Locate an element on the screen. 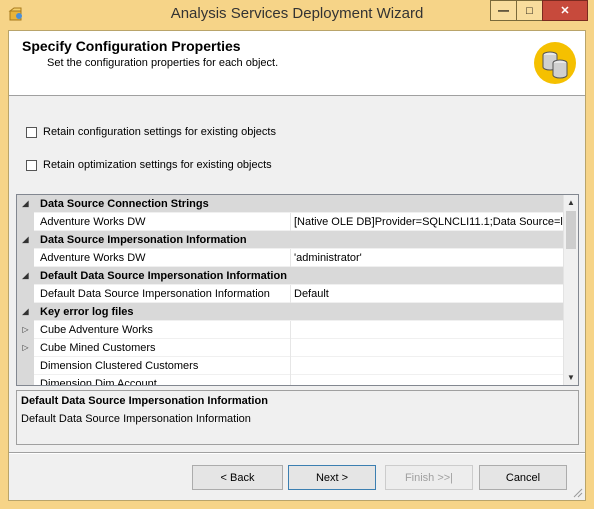 The height and width of the screenshot is (509, 594). grid-category-row: ◢ Data Source Connection Strings is located at coordinates (291, 204).